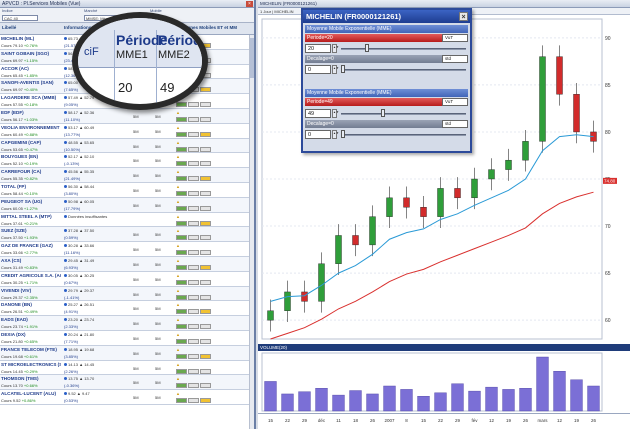 The image size is (630, 429). I want to click on mme2-period-stepper: ▲▼, so click(335, 113).